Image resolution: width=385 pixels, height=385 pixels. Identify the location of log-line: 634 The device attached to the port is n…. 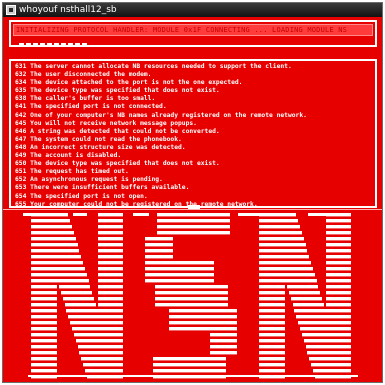
(129, 83).